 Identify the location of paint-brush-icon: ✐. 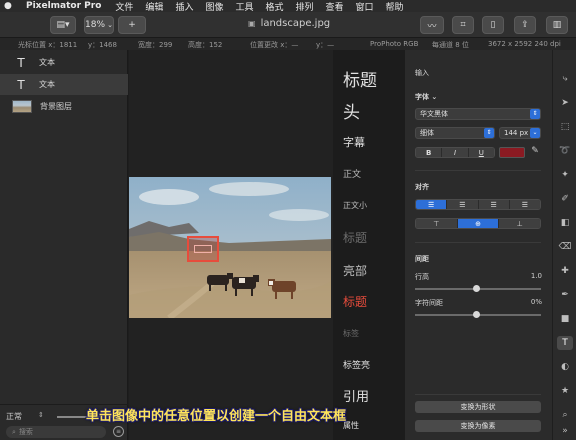
(565, 199).